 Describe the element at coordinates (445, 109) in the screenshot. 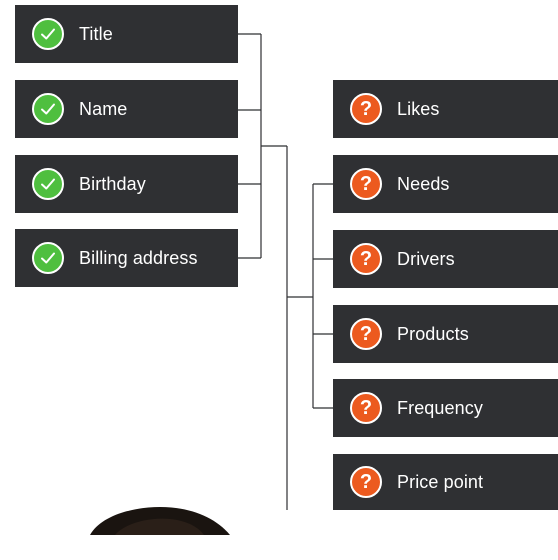

I see `unknown-field-likes: ? Likes` at that location.